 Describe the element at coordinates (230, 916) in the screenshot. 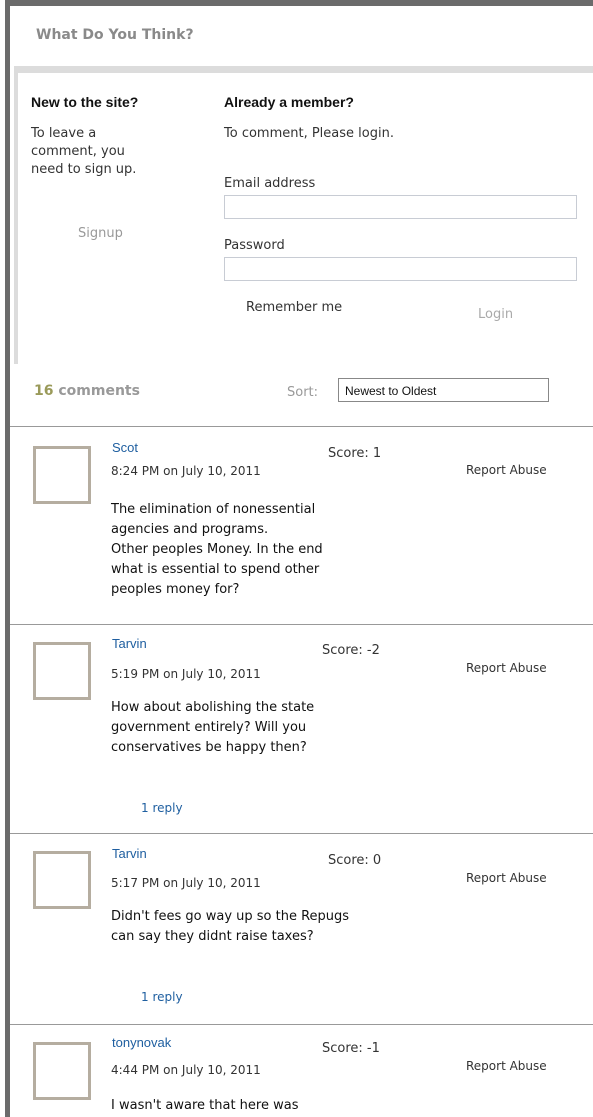

I see `comment-line: Didn't fees go way up so the Repugs` at that location.